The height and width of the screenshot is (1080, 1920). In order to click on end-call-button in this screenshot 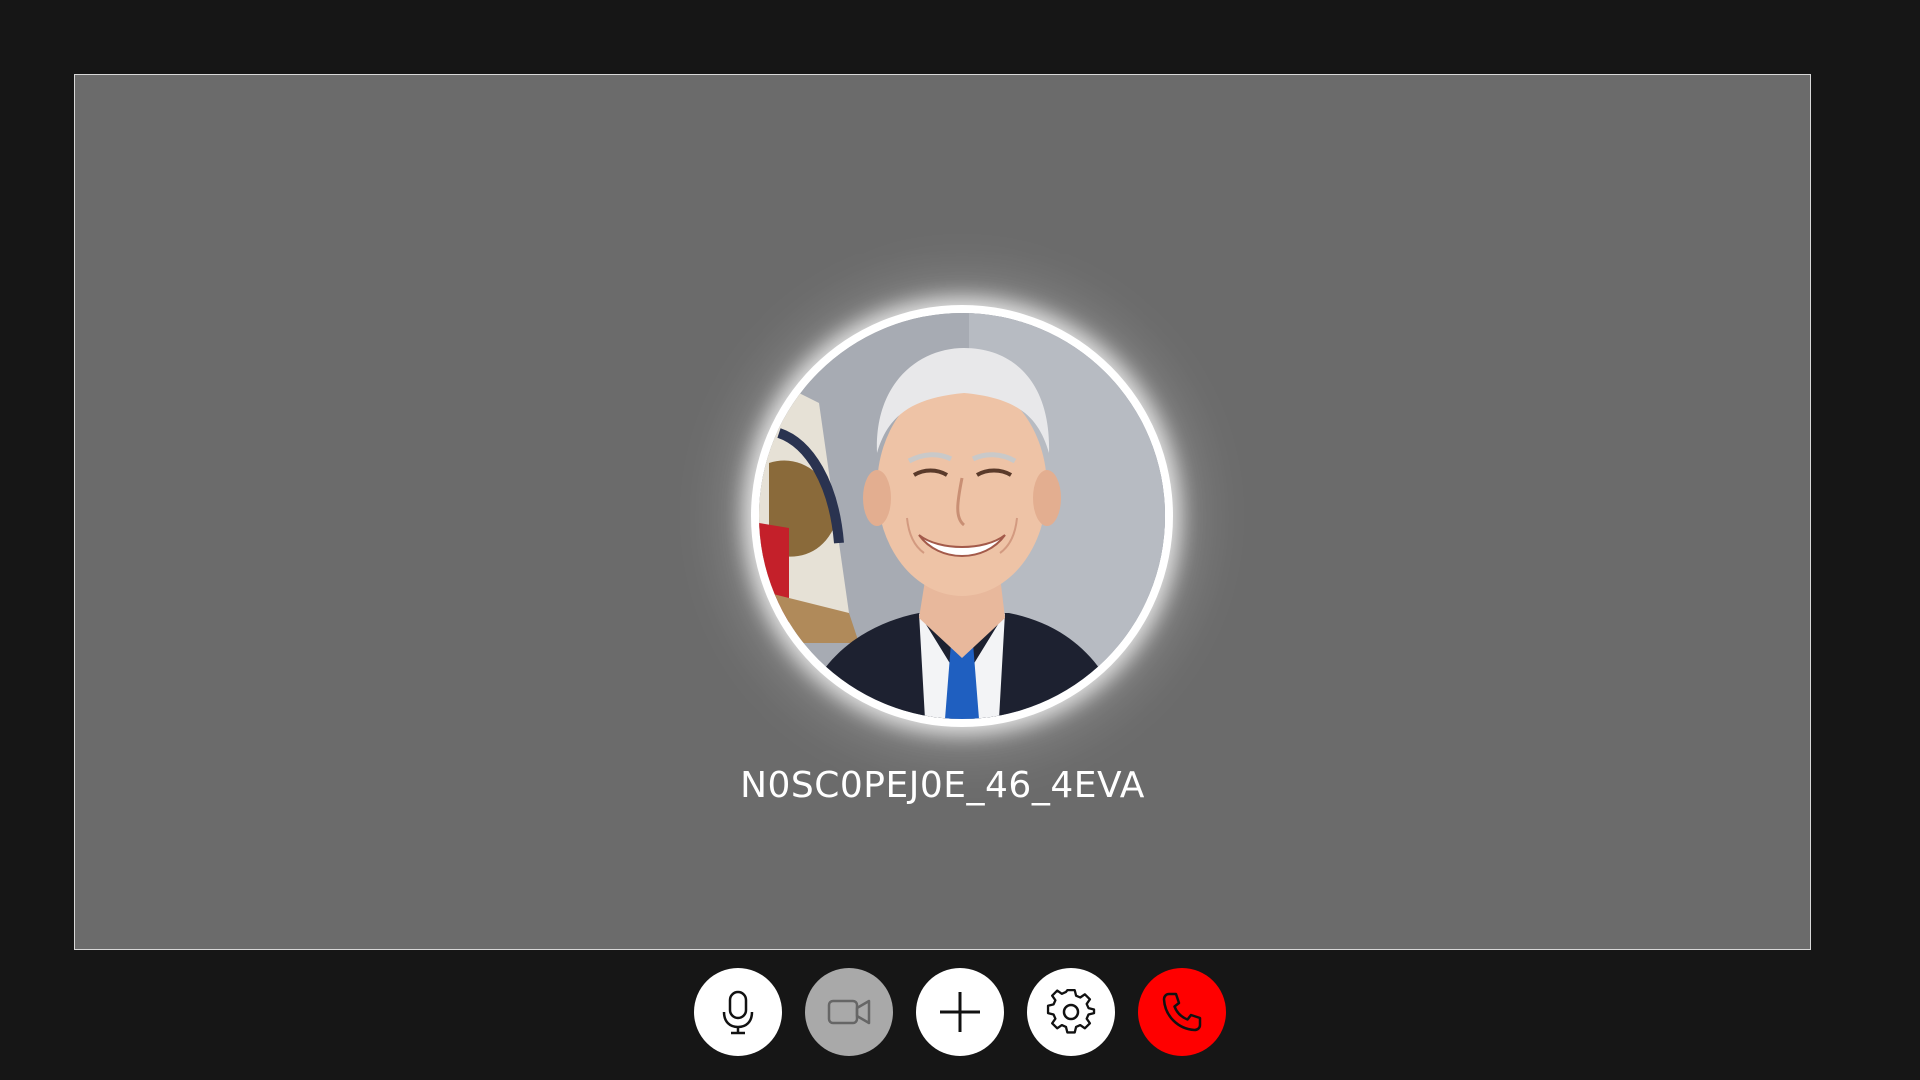, I will do `click(1182, 1012)`.